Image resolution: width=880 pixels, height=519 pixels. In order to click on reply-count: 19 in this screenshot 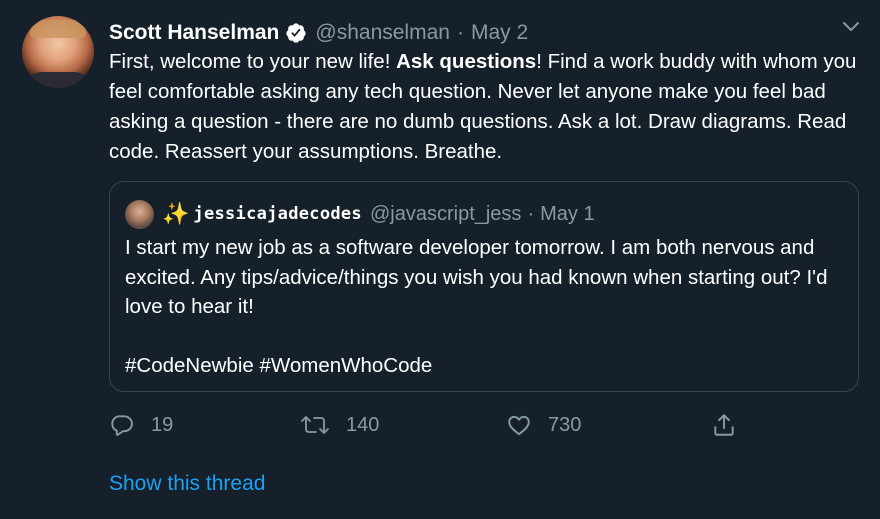, I will do `click(162, 424)`.